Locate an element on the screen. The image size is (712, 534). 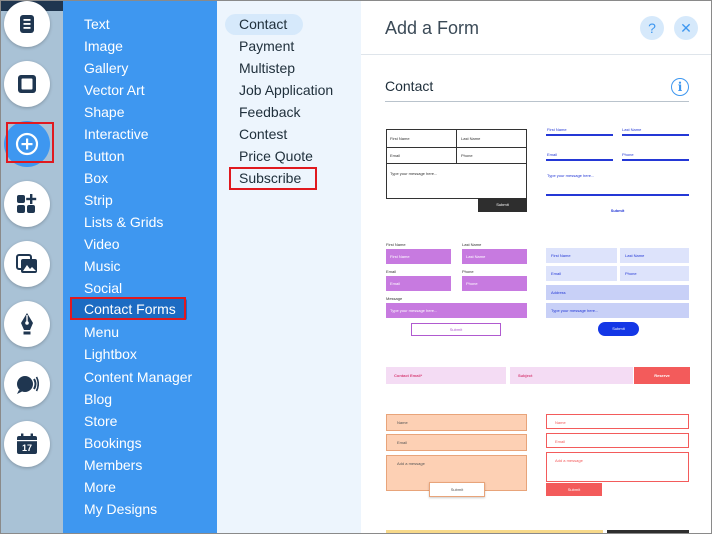
template-3-last-field: Last Name is located at coordinates (494, 256).